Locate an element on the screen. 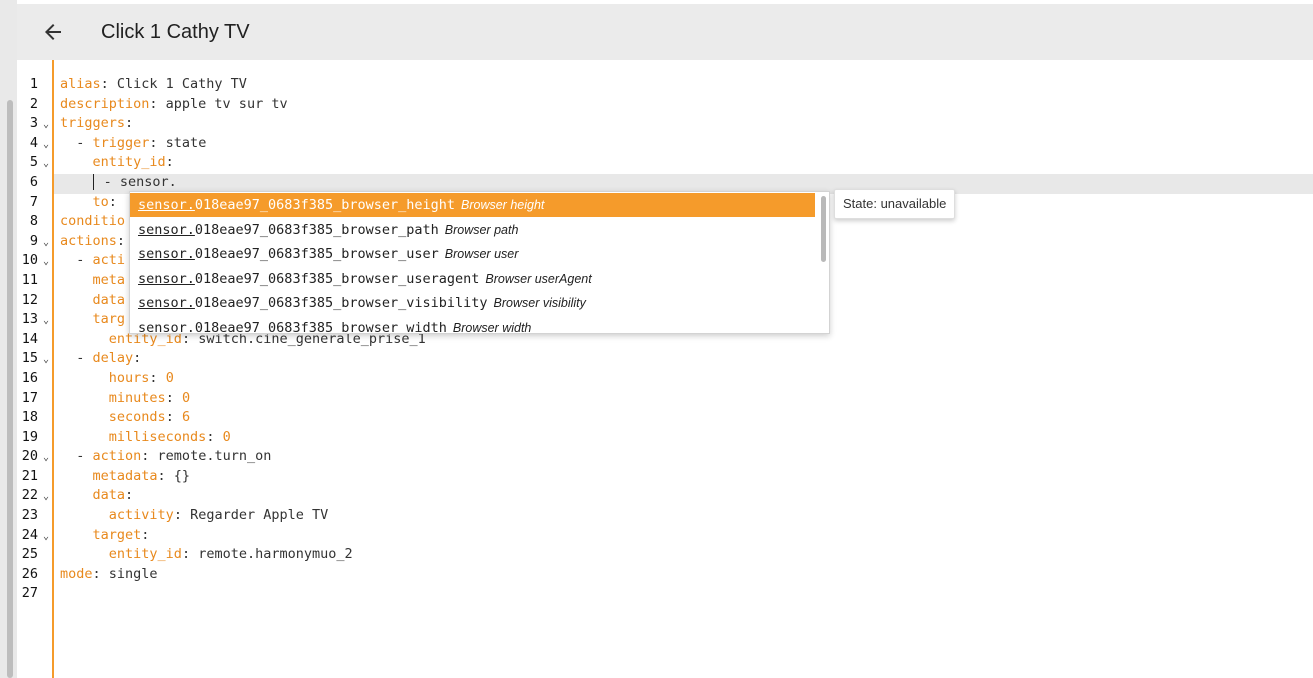  yaml-key-token: entity_id is located at coordinates (129, 162).